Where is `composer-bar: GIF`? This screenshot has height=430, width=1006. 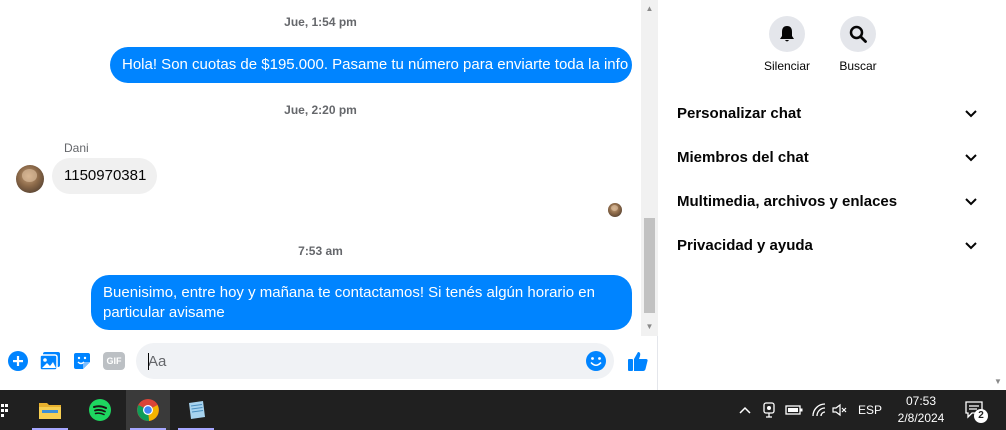
composer-bar: GIF is located at coordinates (329, 363).